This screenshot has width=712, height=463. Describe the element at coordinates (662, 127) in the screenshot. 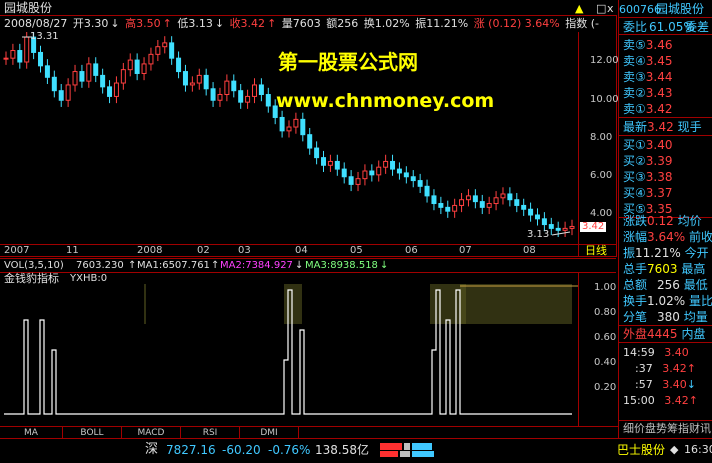

I see `latest-price: 最新3.42 现手` at that location.